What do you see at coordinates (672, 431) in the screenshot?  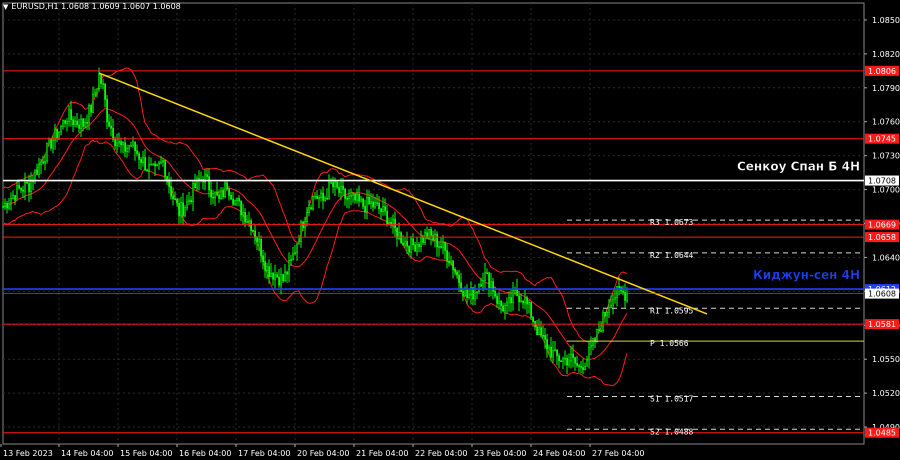 I see `pivot-label: S2 1.0488` at bounding box center [672, 431].